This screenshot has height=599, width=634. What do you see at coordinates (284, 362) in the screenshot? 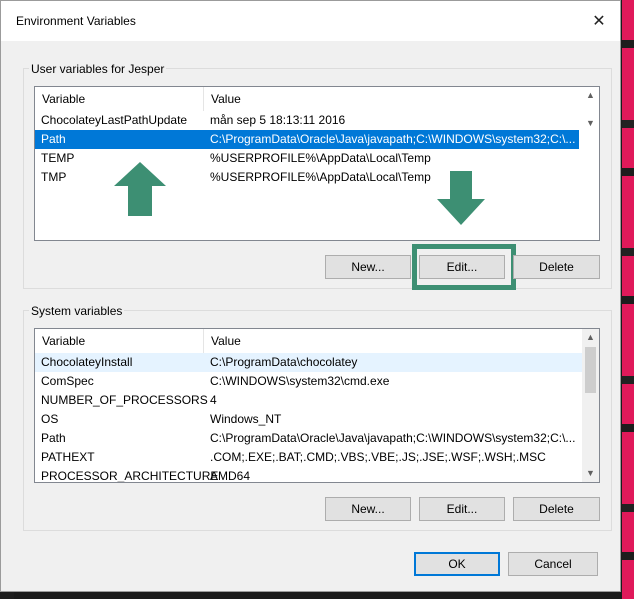
I see `row-value: C:\ProgramData\chocolatey` at bounding box center [284, 362].